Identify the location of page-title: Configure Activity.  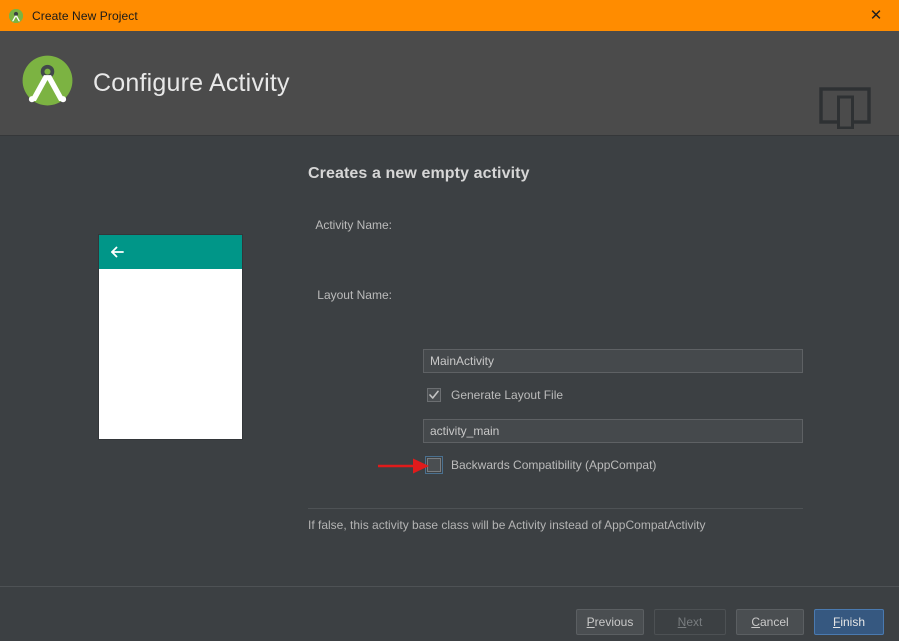
(191, 83).